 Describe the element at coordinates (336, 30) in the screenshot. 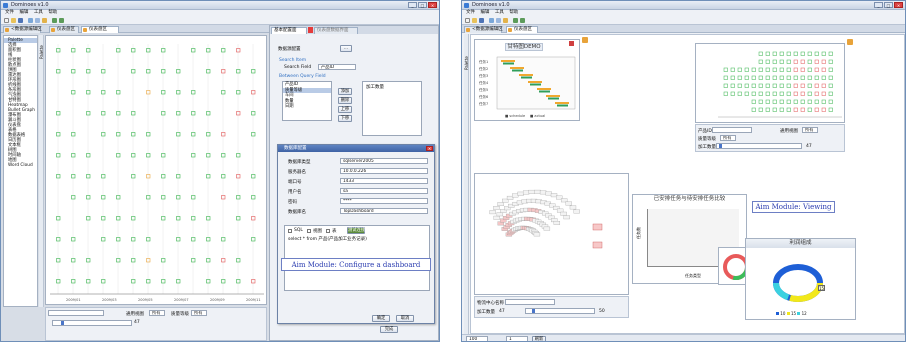

I see `tab-dashboard-data: 仪表盘数据界面` at that location.